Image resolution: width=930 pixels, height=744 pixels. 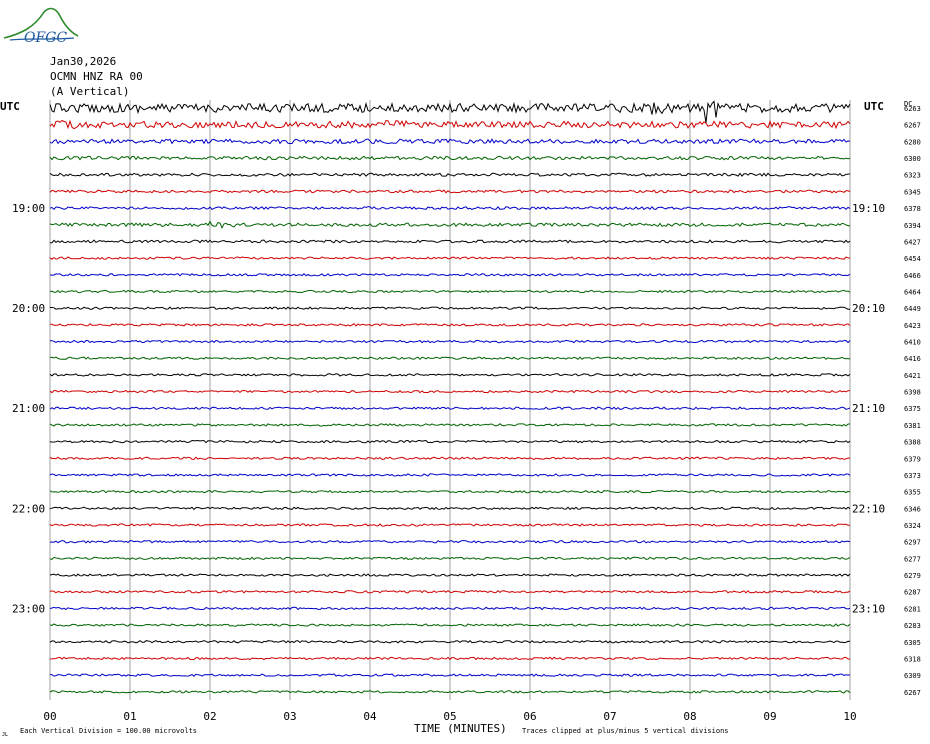 I want to click on right-hour-label: 20:10, so click(x=868, y=308).